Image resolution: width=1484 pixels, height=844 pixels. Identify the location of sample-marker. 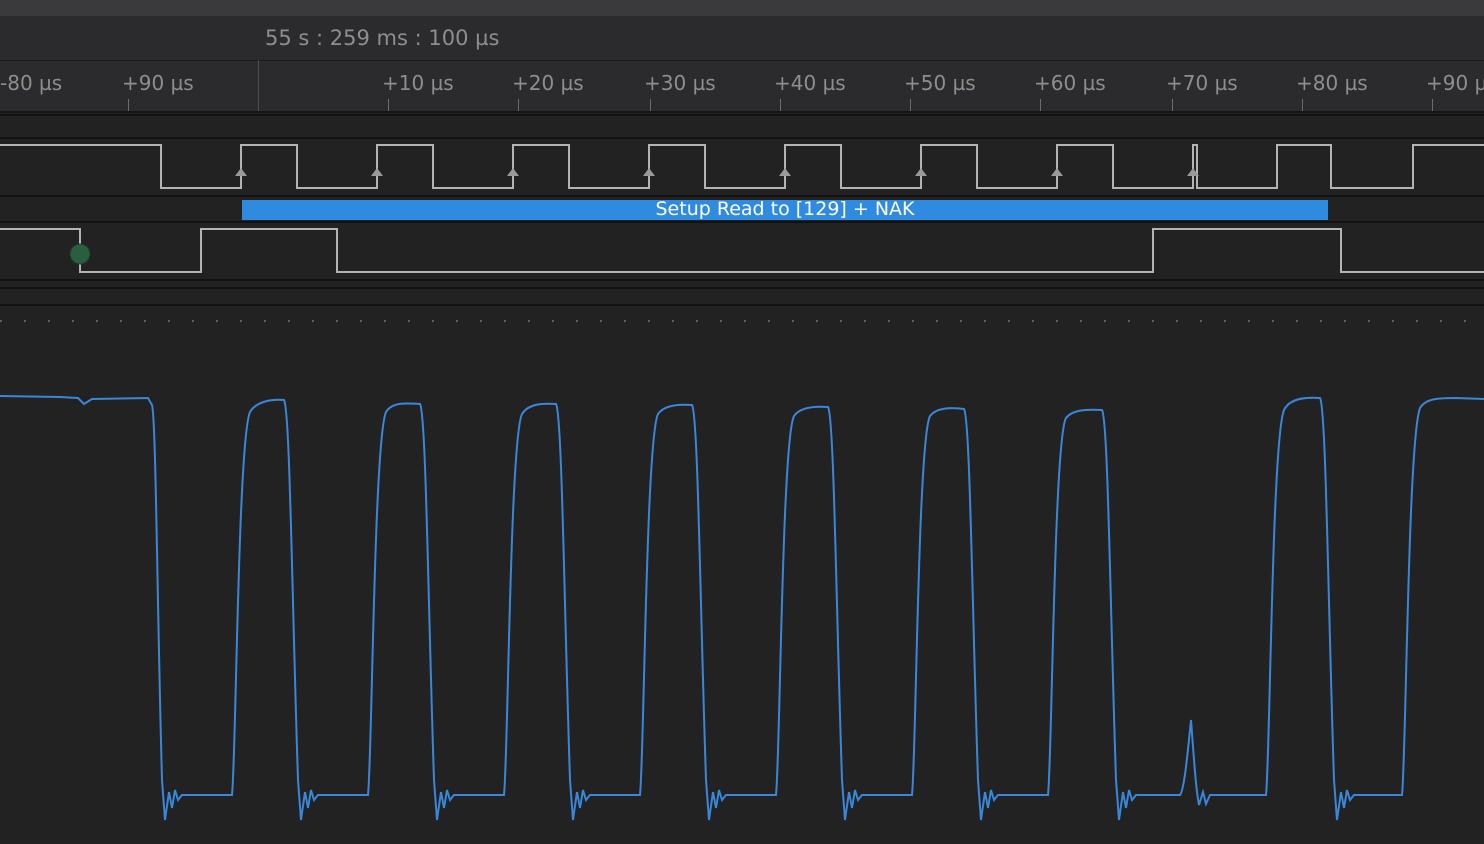
(80, 254).